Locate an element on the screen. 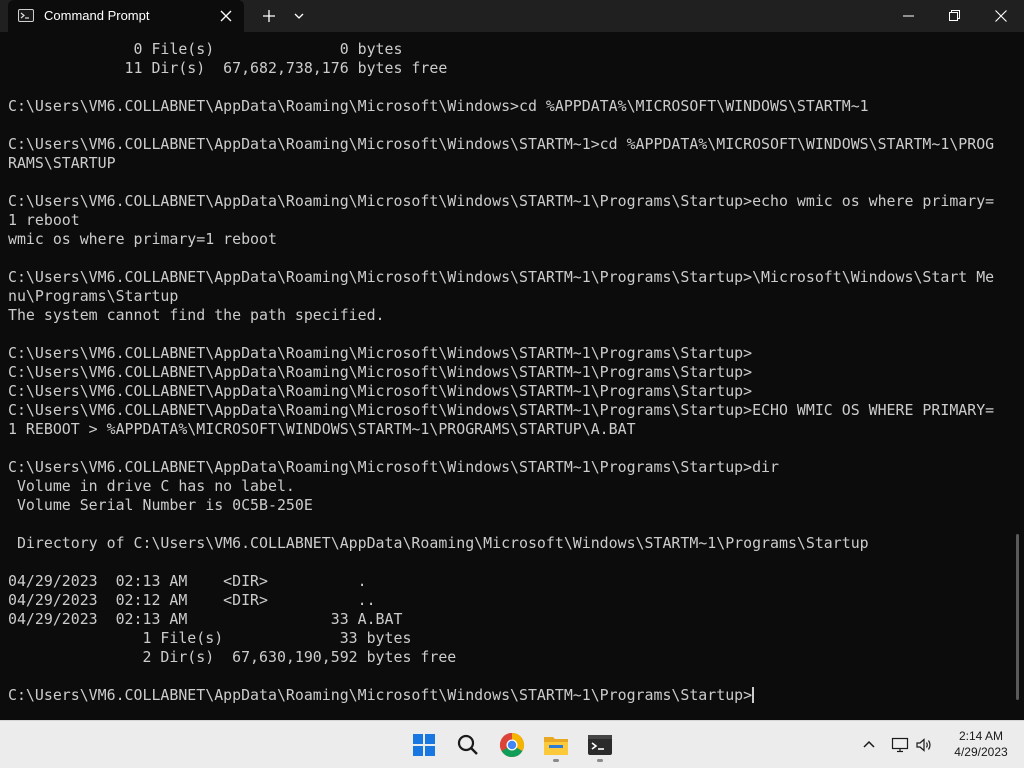 The height and width of the screenshot is (768, 1024). terminal-line: 04/29/2023 02:13 AM 33 A.BAT is located at coordinates (205, 619).